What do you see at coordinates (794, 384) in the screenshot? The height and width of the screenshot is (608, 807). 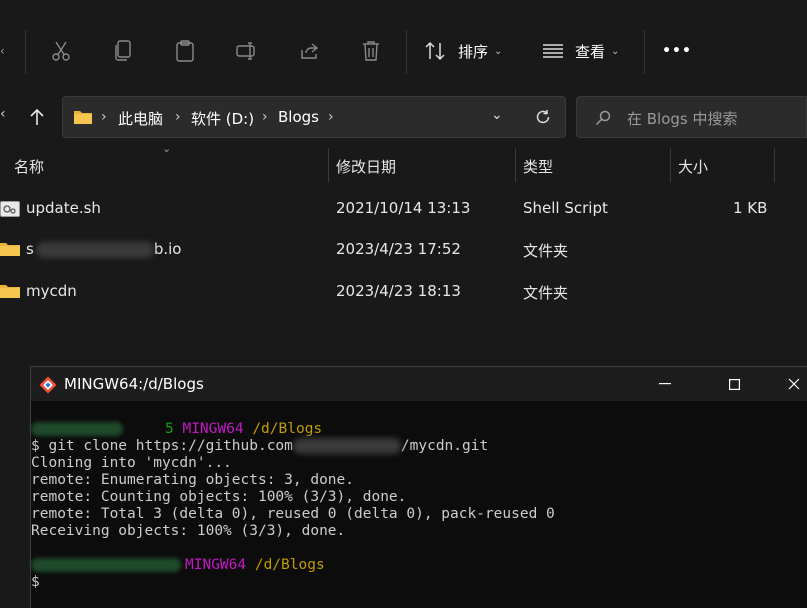 I see `close-icon` at bounding box center [794, 384].